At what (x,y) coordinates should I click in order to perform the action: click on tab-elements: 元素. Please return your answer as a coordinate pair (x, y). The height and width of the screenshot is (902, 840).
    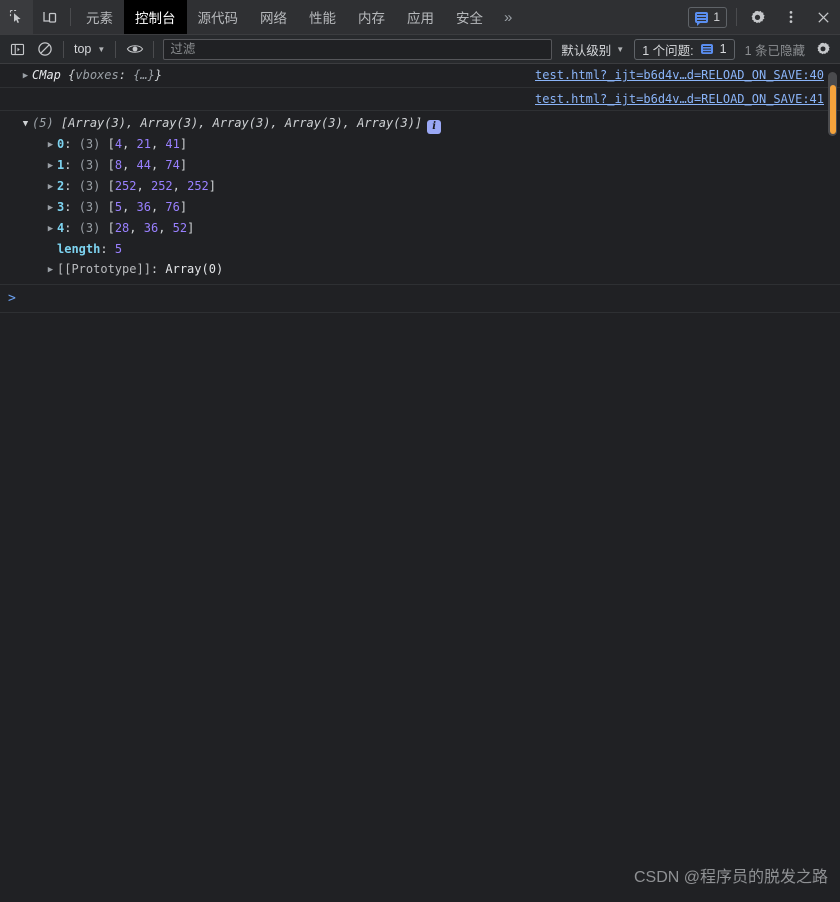
    Looking at the image, I should click on (99, 17).